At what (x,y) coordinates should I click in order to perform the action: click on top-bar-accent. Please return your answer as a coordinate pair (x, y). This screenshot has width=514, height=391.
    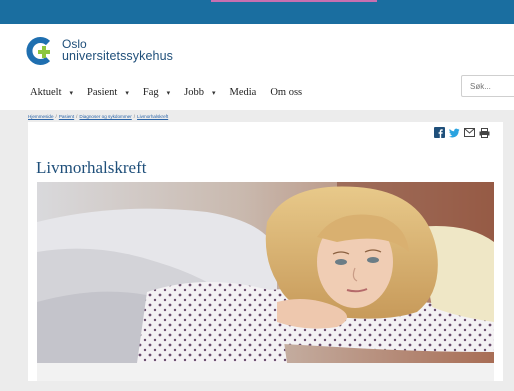
    Looking at the image, I should click on (294, 1).